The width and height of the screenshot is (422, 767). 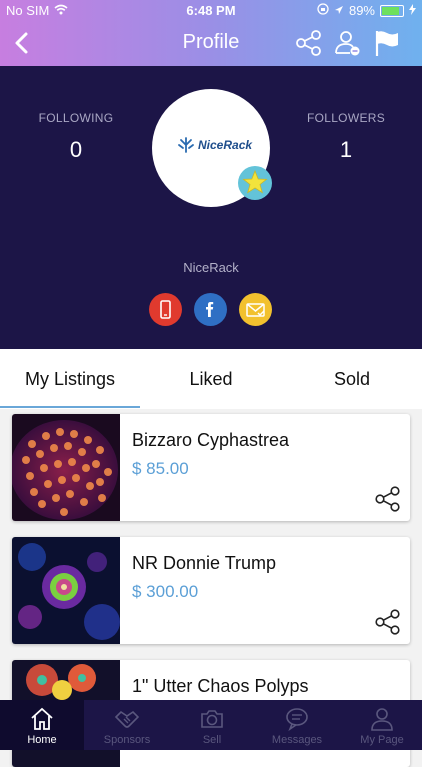 I want to click on phone-button, so click(x=165, y=309).